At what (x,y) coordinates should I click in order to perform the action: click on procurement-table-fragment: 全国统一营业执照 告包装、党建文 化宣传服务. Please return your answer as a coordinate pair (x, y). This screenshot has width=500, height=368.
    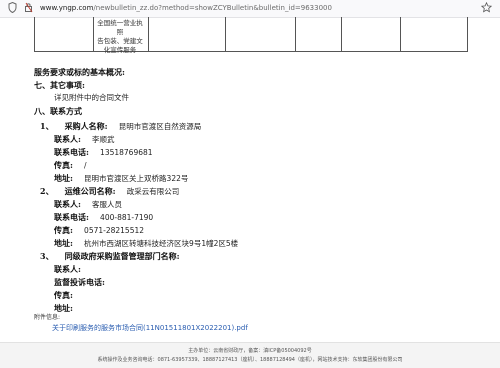
    Looking at the image, I should click on (251, 36).